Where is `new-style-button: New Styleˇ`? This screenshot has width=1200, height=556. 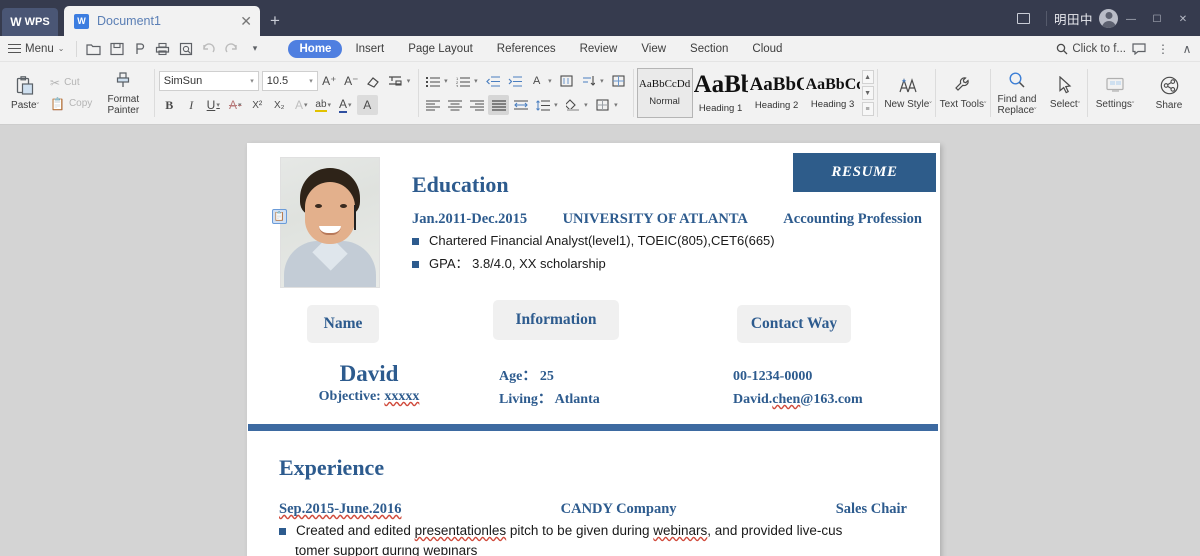
new-style-button: New Styleˇ is located at coordinates (908, 93).